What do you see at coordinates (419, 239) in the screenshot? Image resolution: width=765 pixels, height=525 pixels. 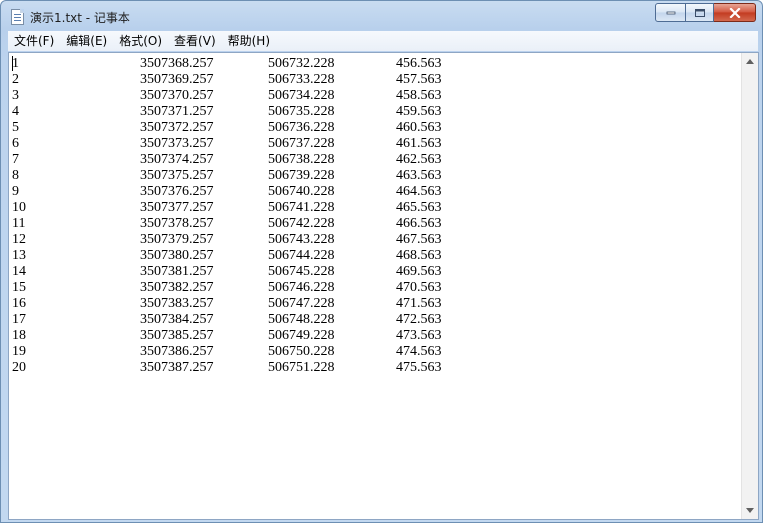 I see `coord-z: 467.563` at bounding box center [419, 239].